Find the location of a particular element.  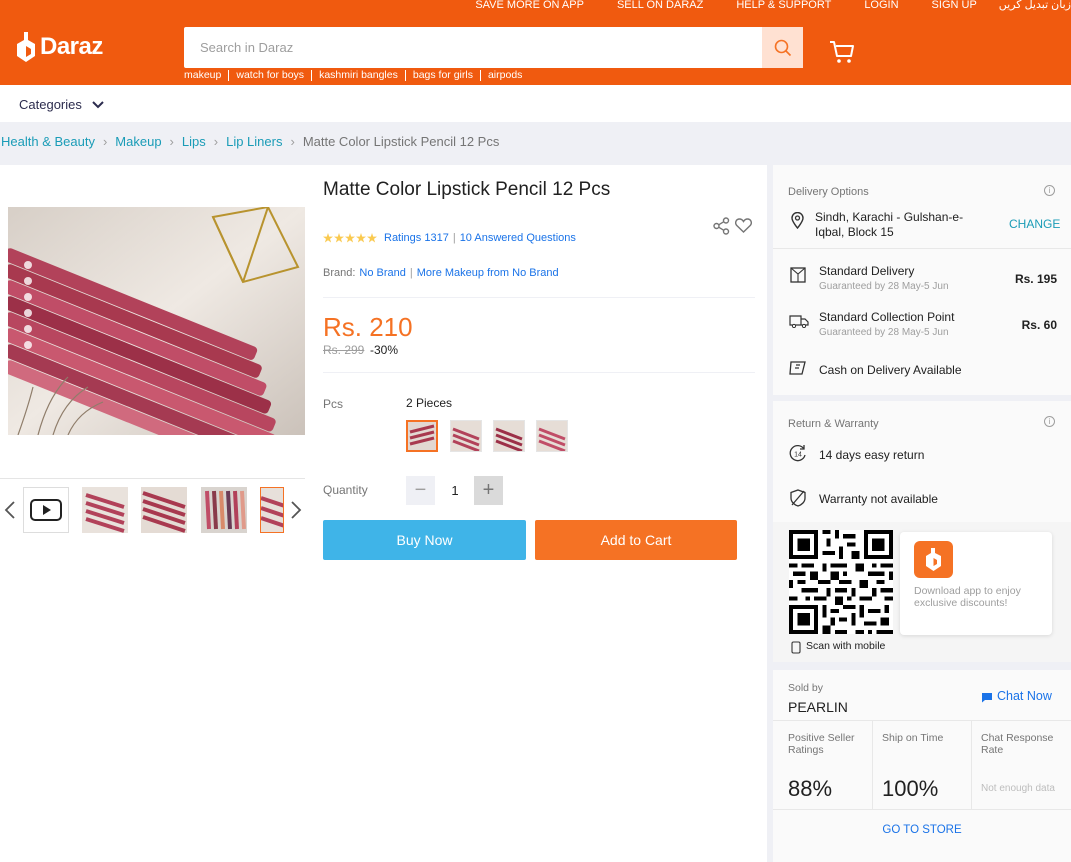

product-price: Rs. 210 is located at coordinates (368, 327).